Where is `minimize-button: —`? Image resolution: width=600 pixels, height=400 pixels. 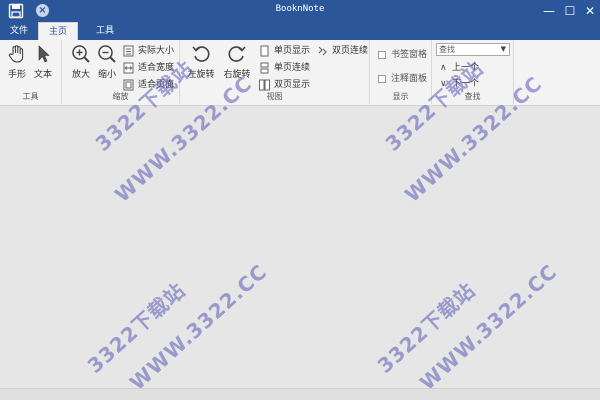 minimize-button: — is located at coordinates (549, 11).